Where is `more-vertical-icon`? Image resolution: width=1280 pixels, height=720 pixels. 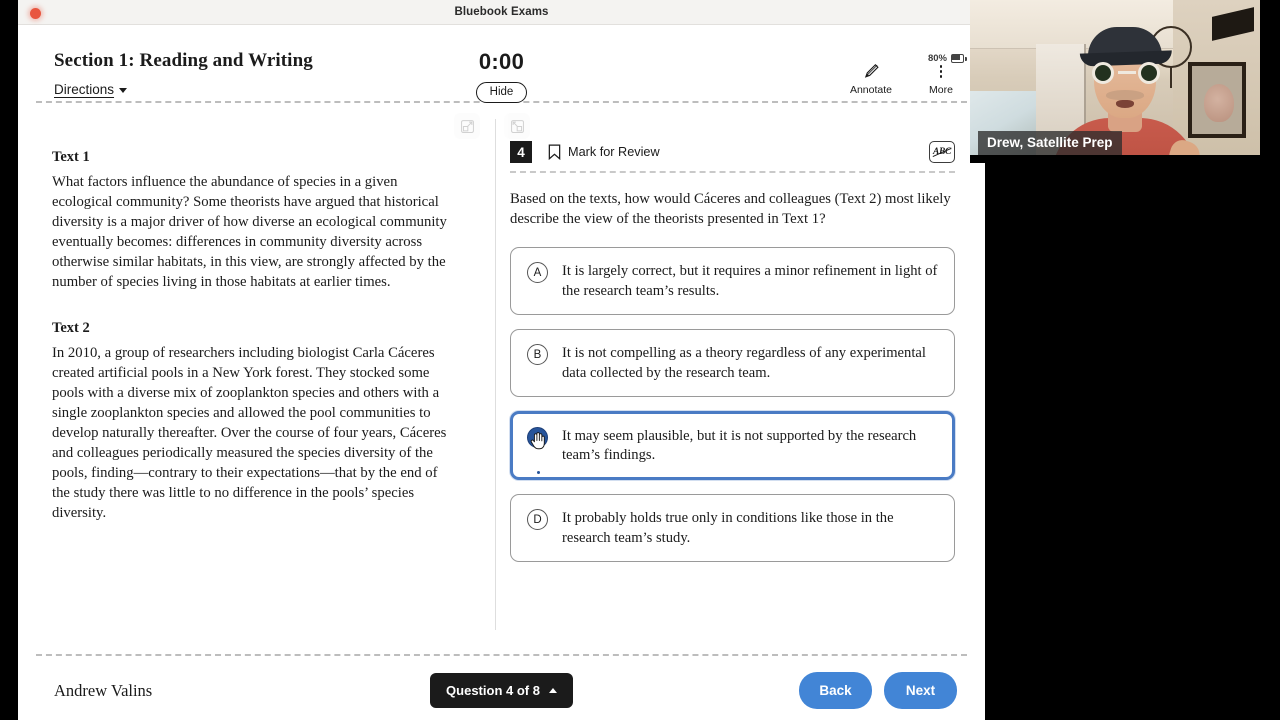
more-vertical-icon is located at coordinates (941, 71).